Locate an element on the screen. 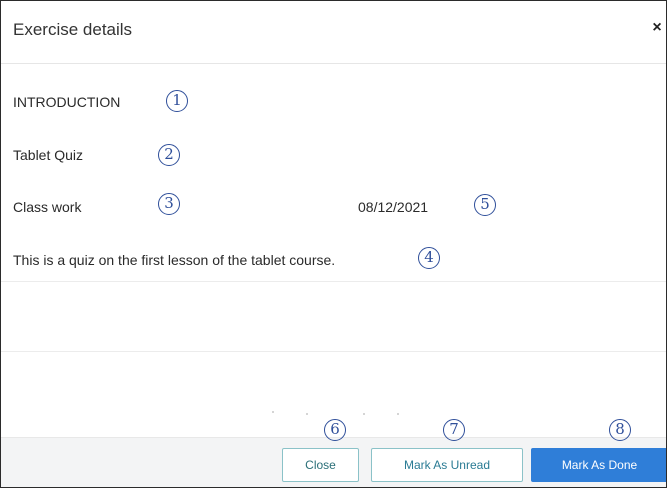  close-button: Close is located at coordinates (320, 465).